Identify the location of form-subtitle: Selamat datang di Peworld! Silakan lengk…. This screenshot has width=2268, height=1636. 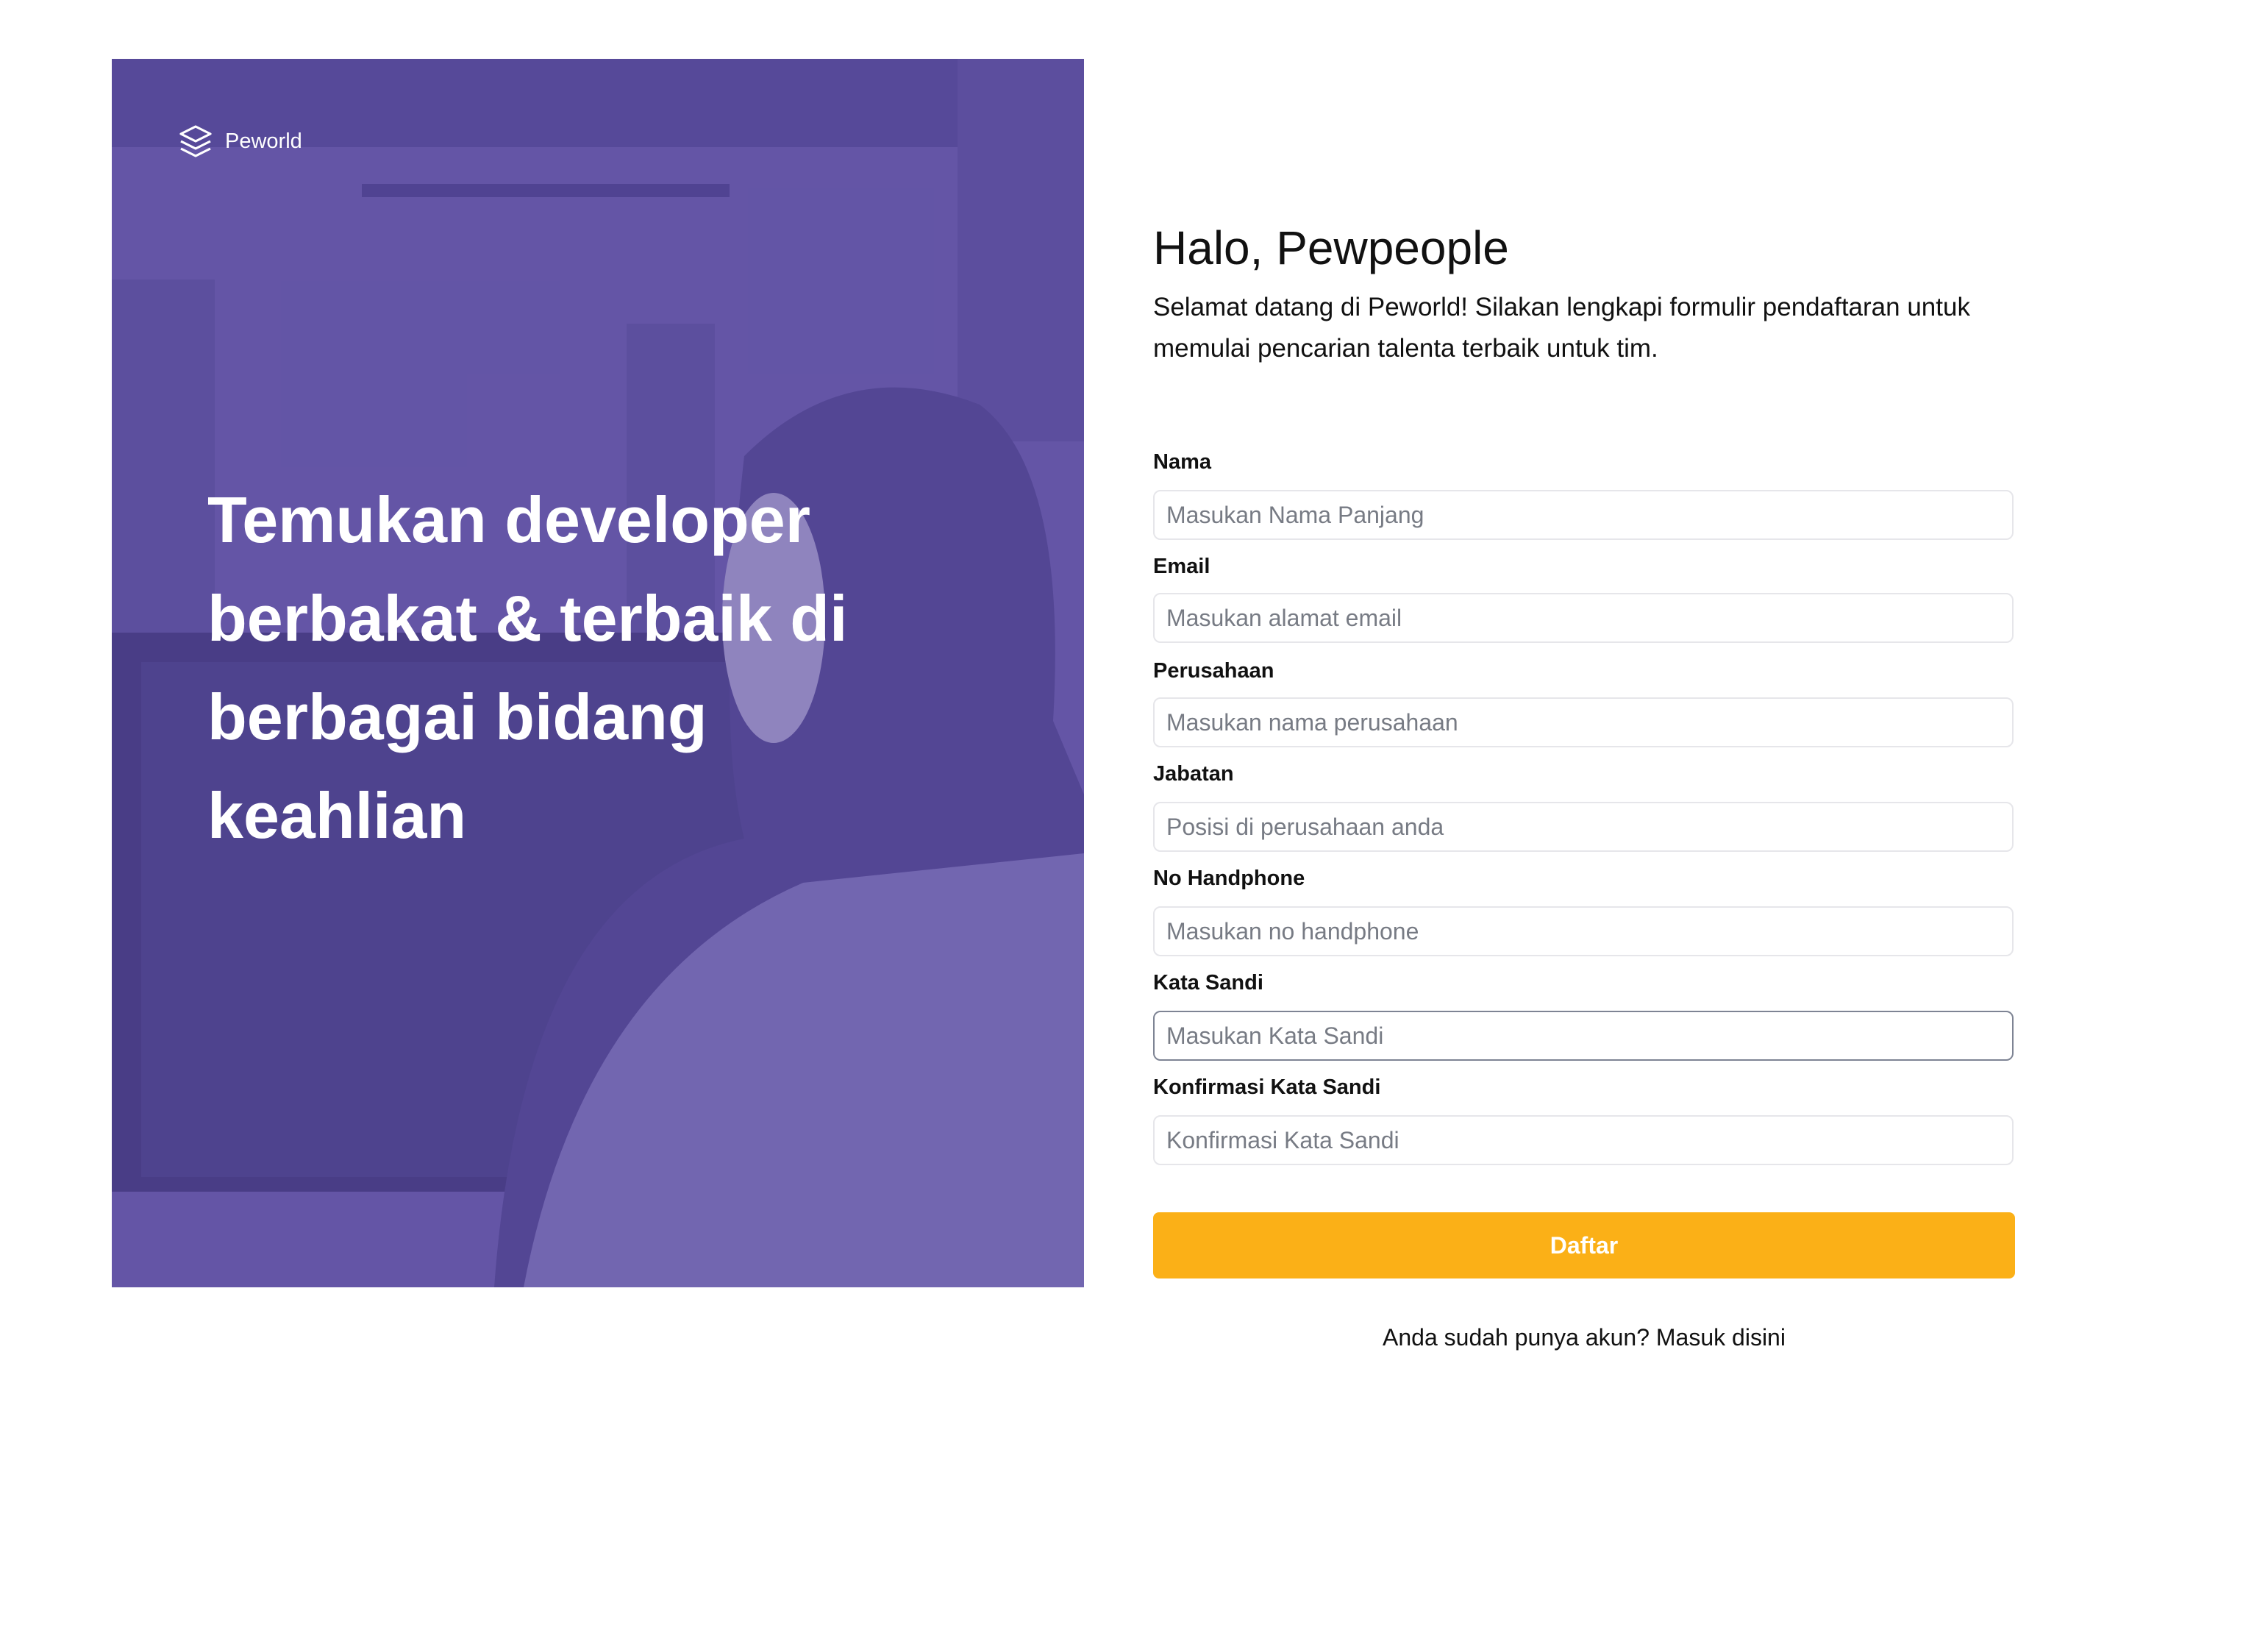
(1562, 328).